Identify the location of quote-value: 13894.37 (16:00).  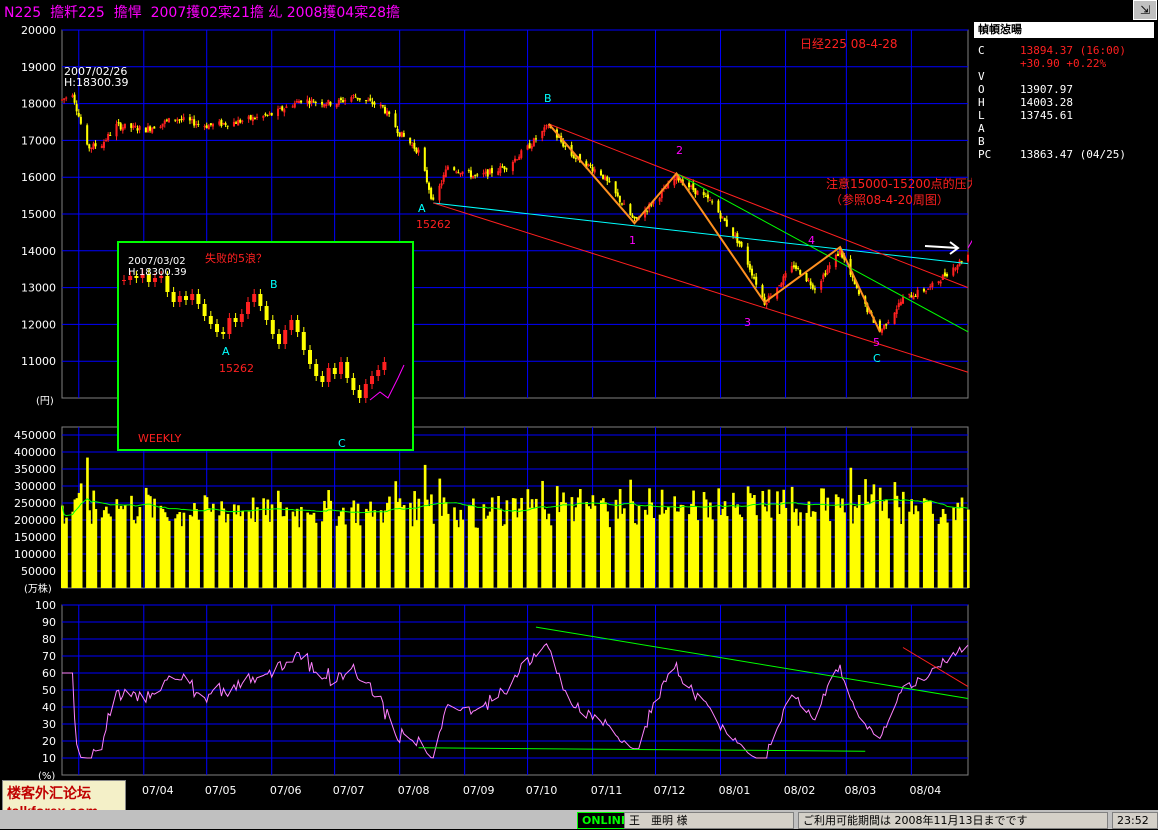
(1073, 50).